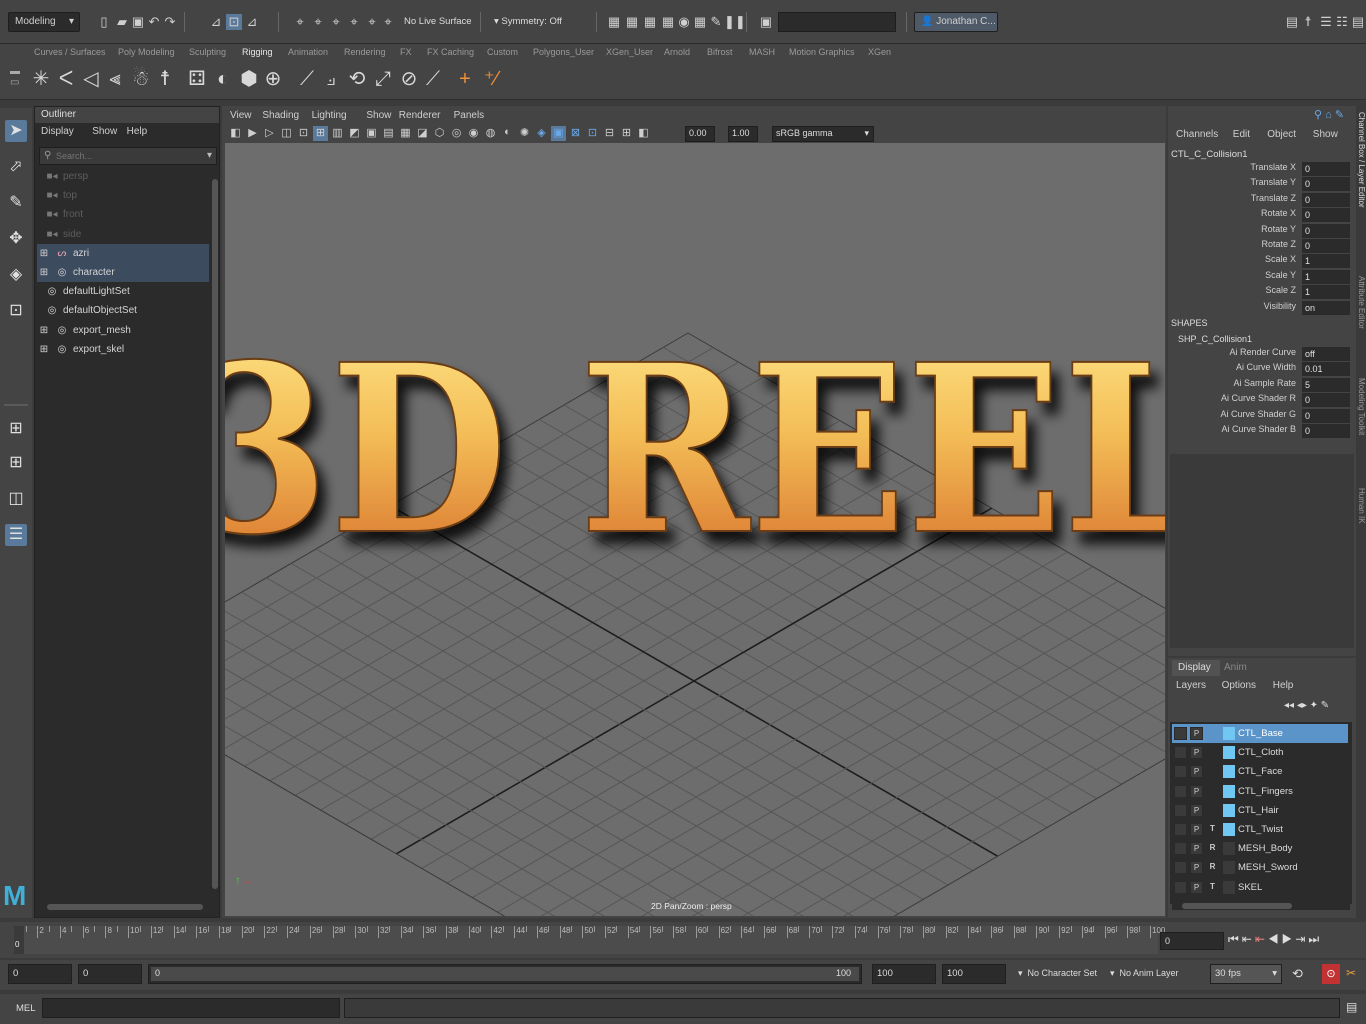  Describe the element at coordinates (822, 52) in the screenshot. I see `shelf-tab: Motion Graphics` at that location.